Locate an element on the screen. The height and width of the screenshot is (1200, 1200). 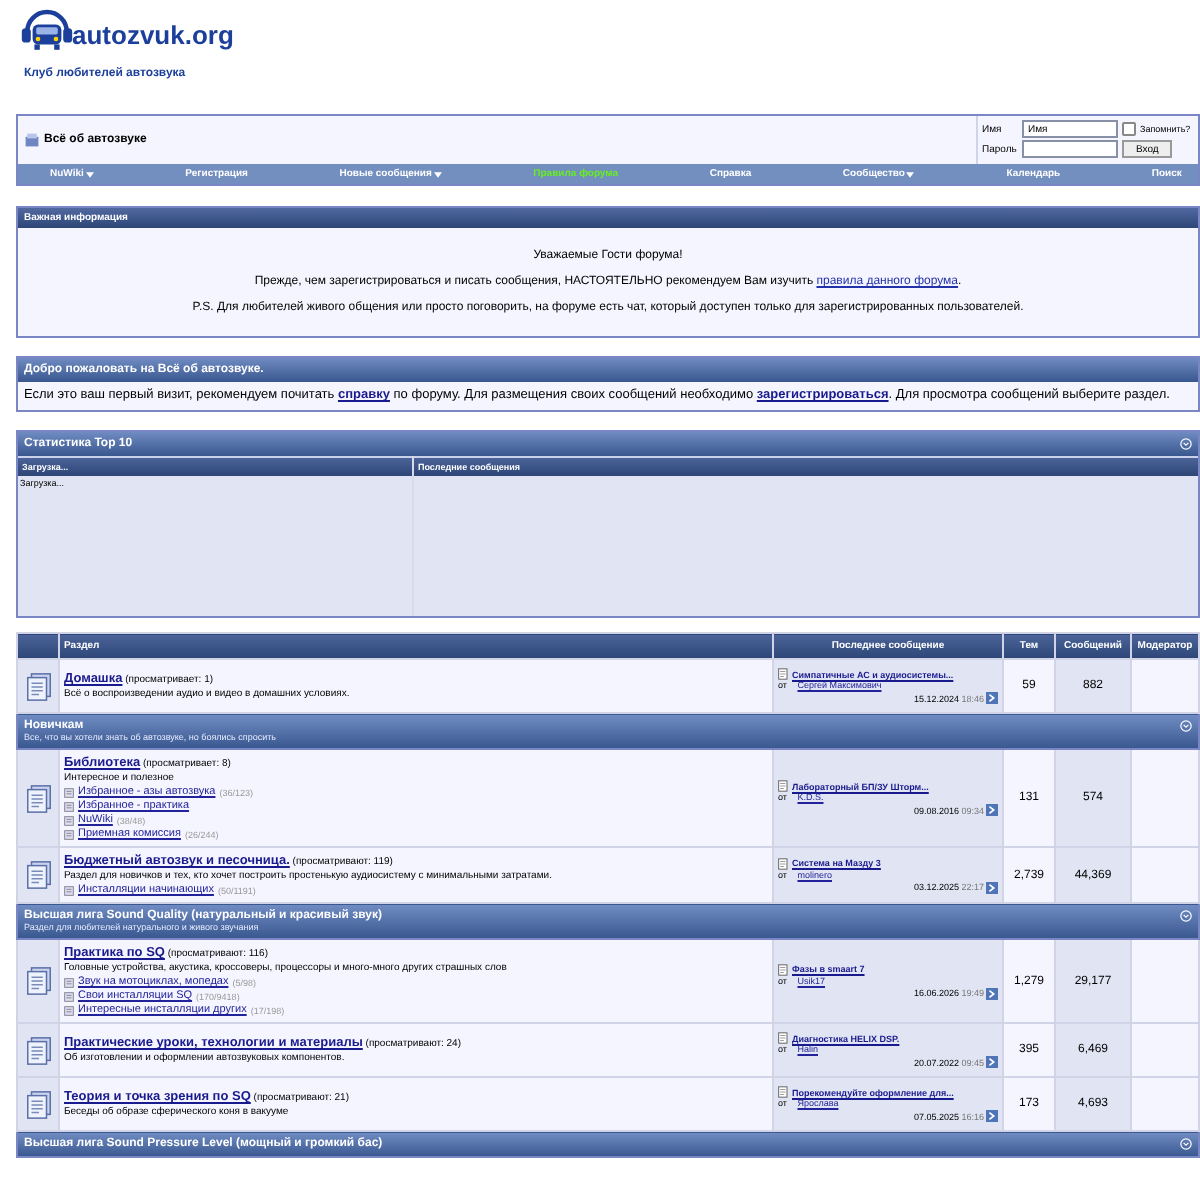
forum-home-icon is located at coordinates (32, 140).